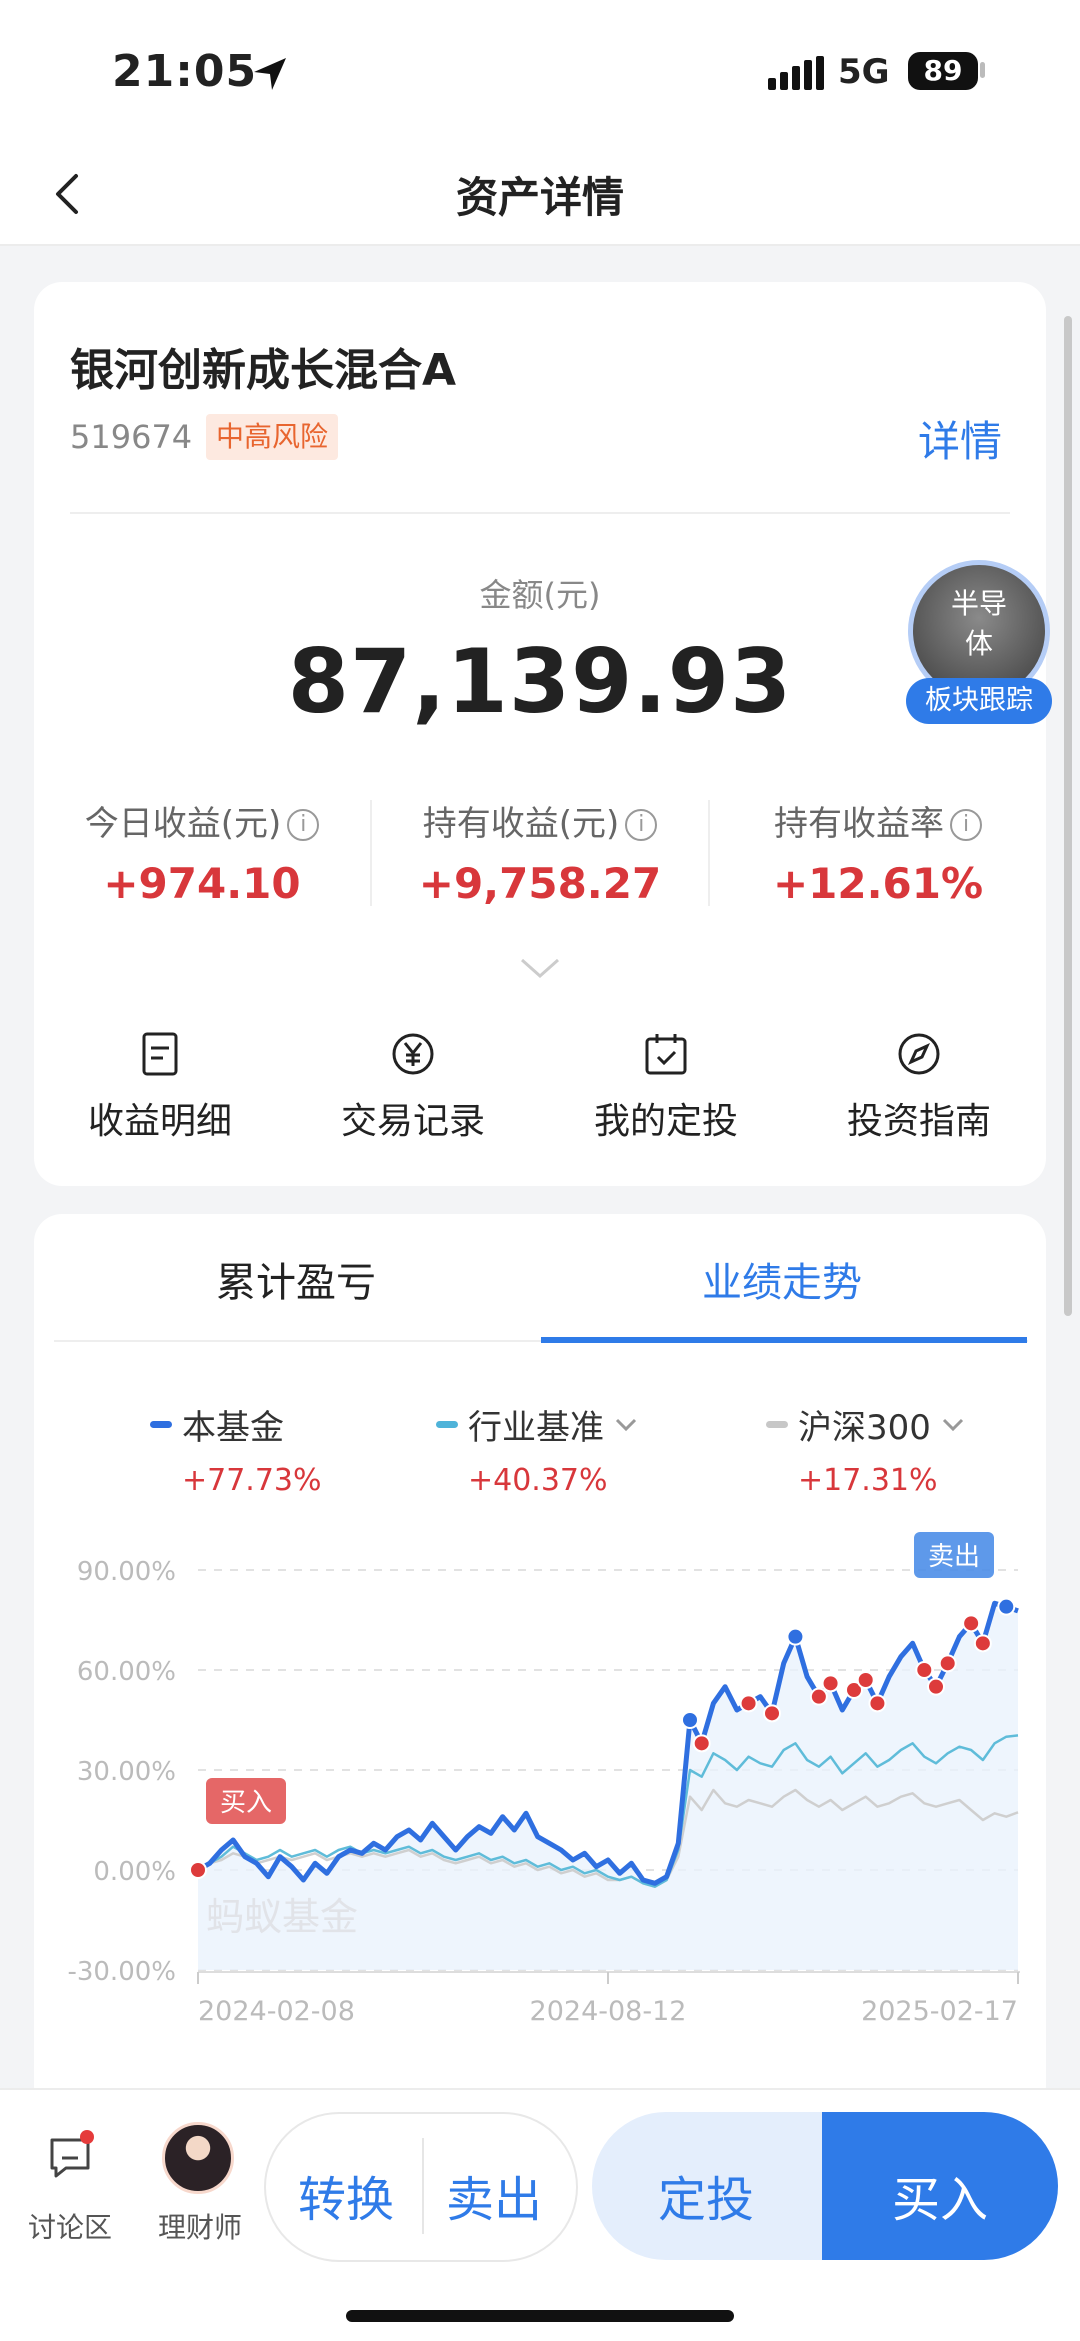 The height and width of the screenshot is (2341, 1080). Describe the element at coordinates (865, 1449) in the screenshot. I see `legend-hs300: 沪深300 +17.31%` at that location.